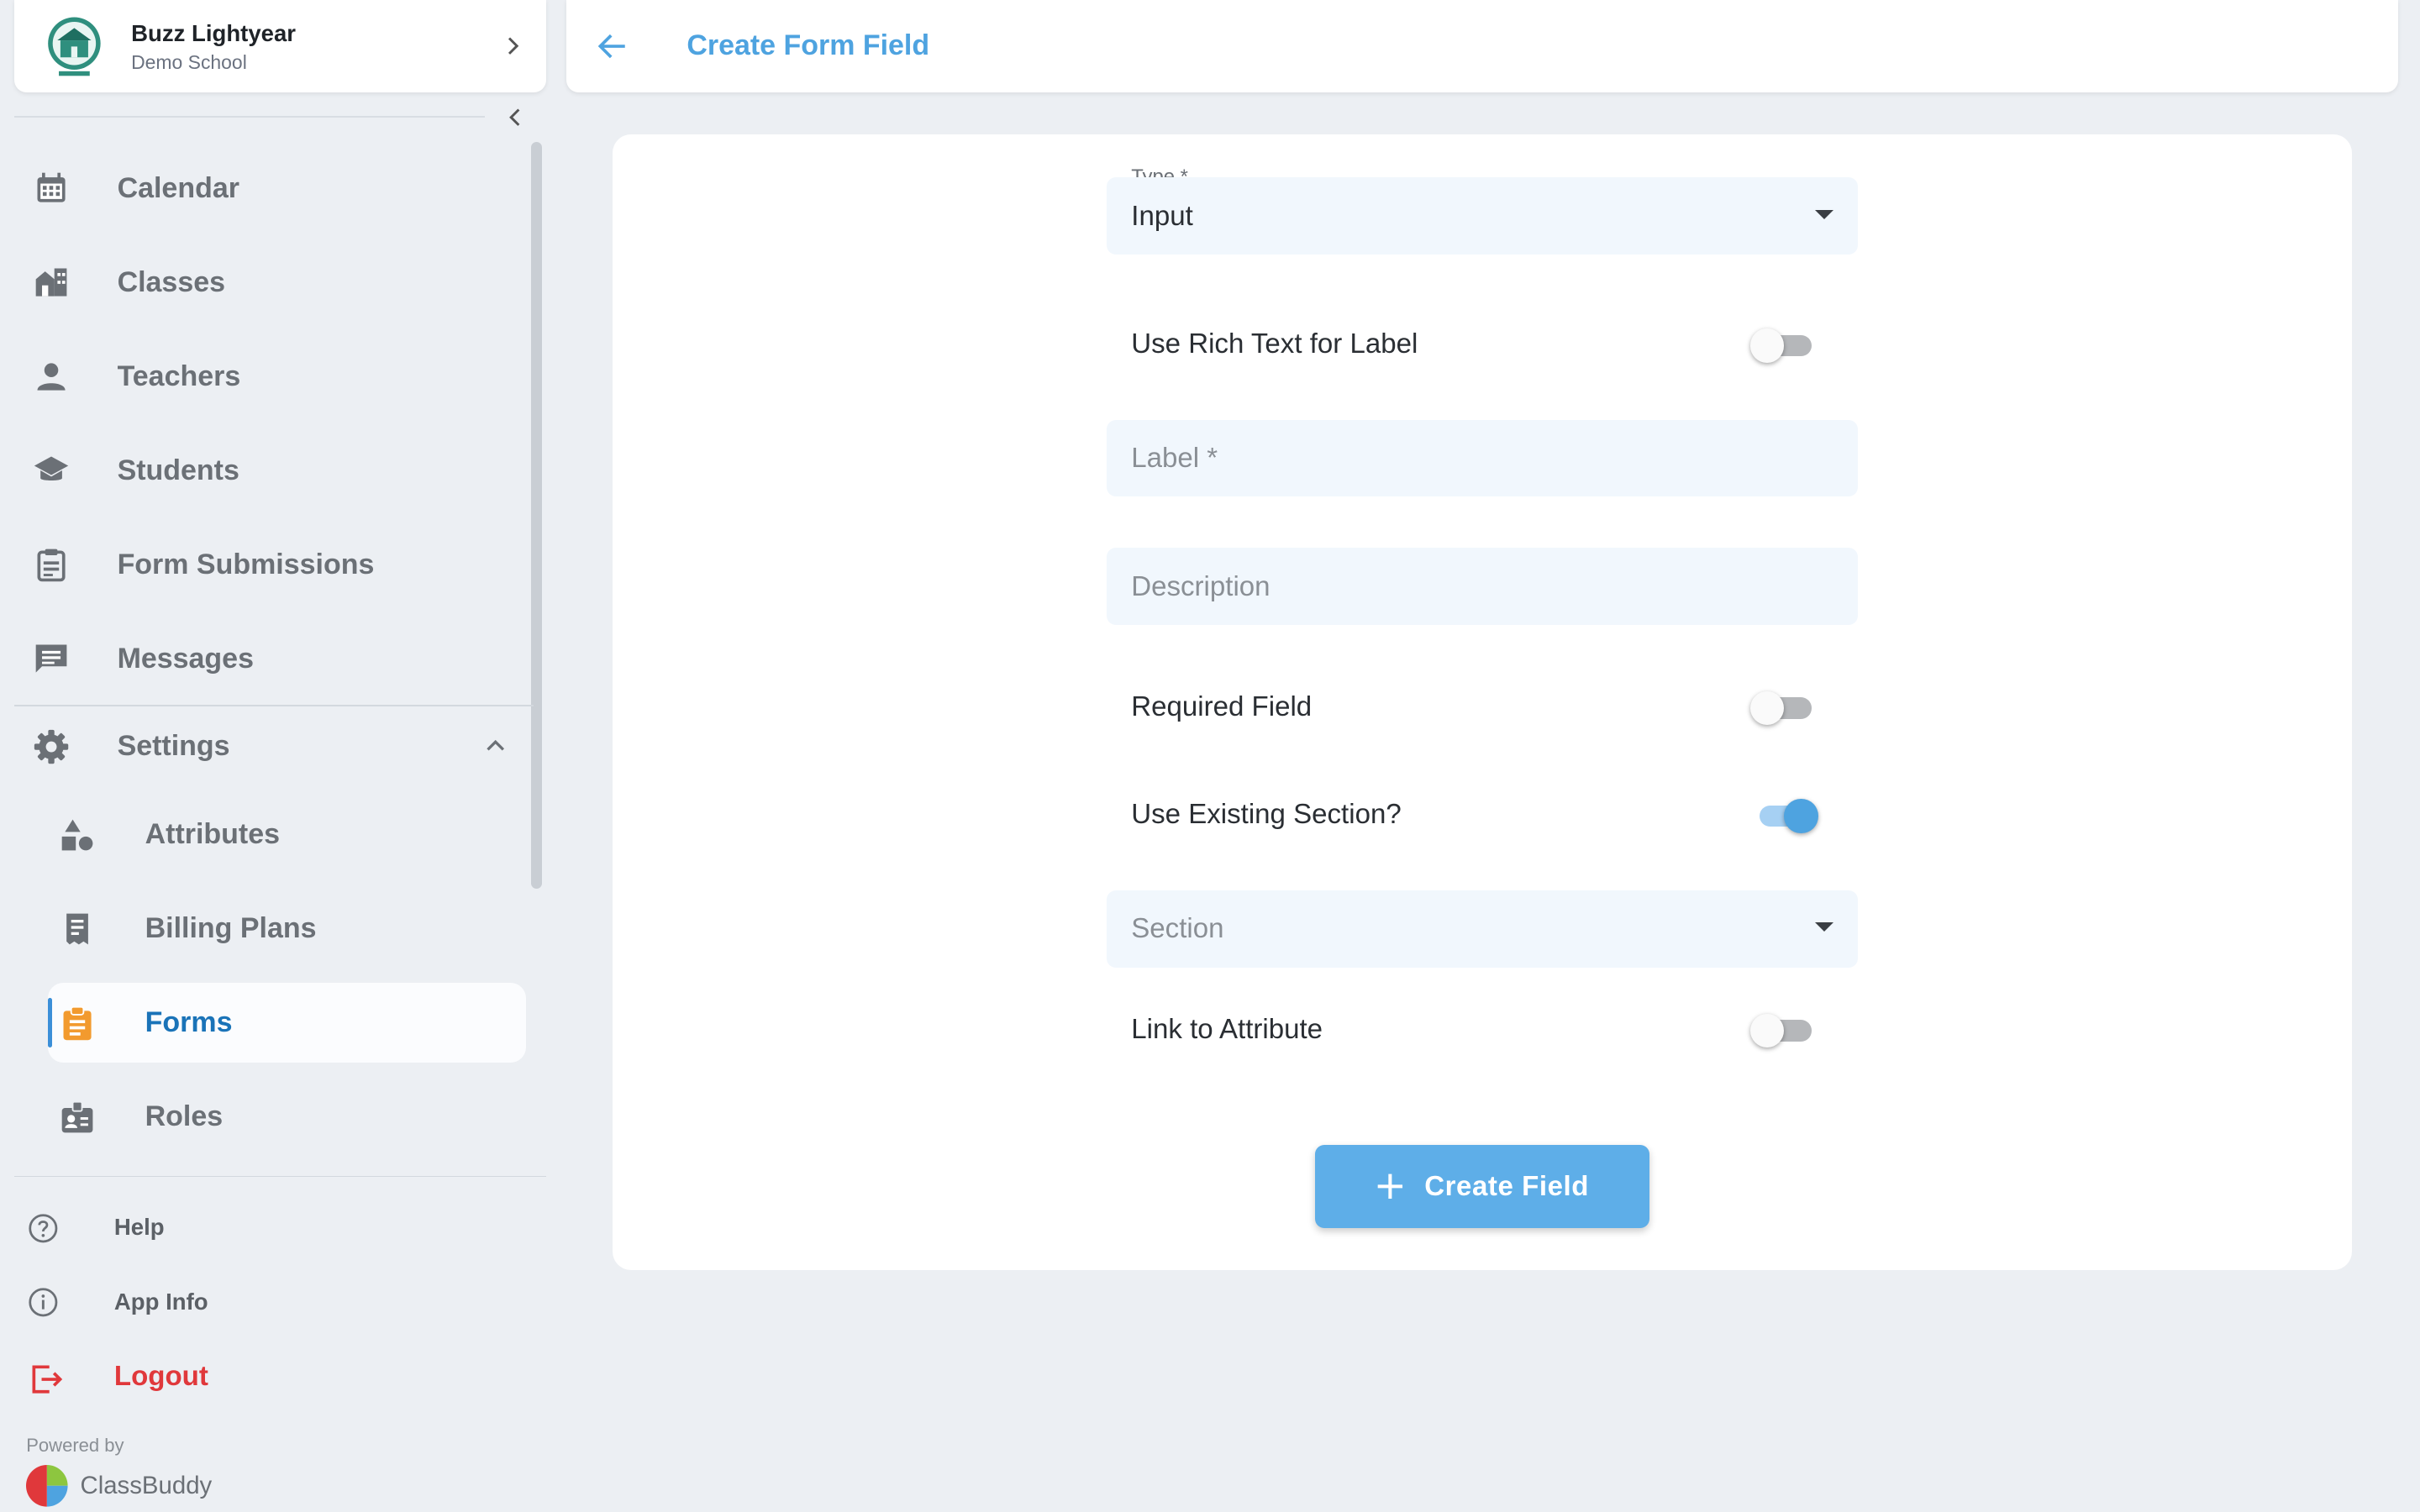 This screenshot has height=1512, width=2420. What do you see at coordinates (185, 658) in the screenshot?
I see `sidebar-item-label: Messages` at bounding box center [185, 658].